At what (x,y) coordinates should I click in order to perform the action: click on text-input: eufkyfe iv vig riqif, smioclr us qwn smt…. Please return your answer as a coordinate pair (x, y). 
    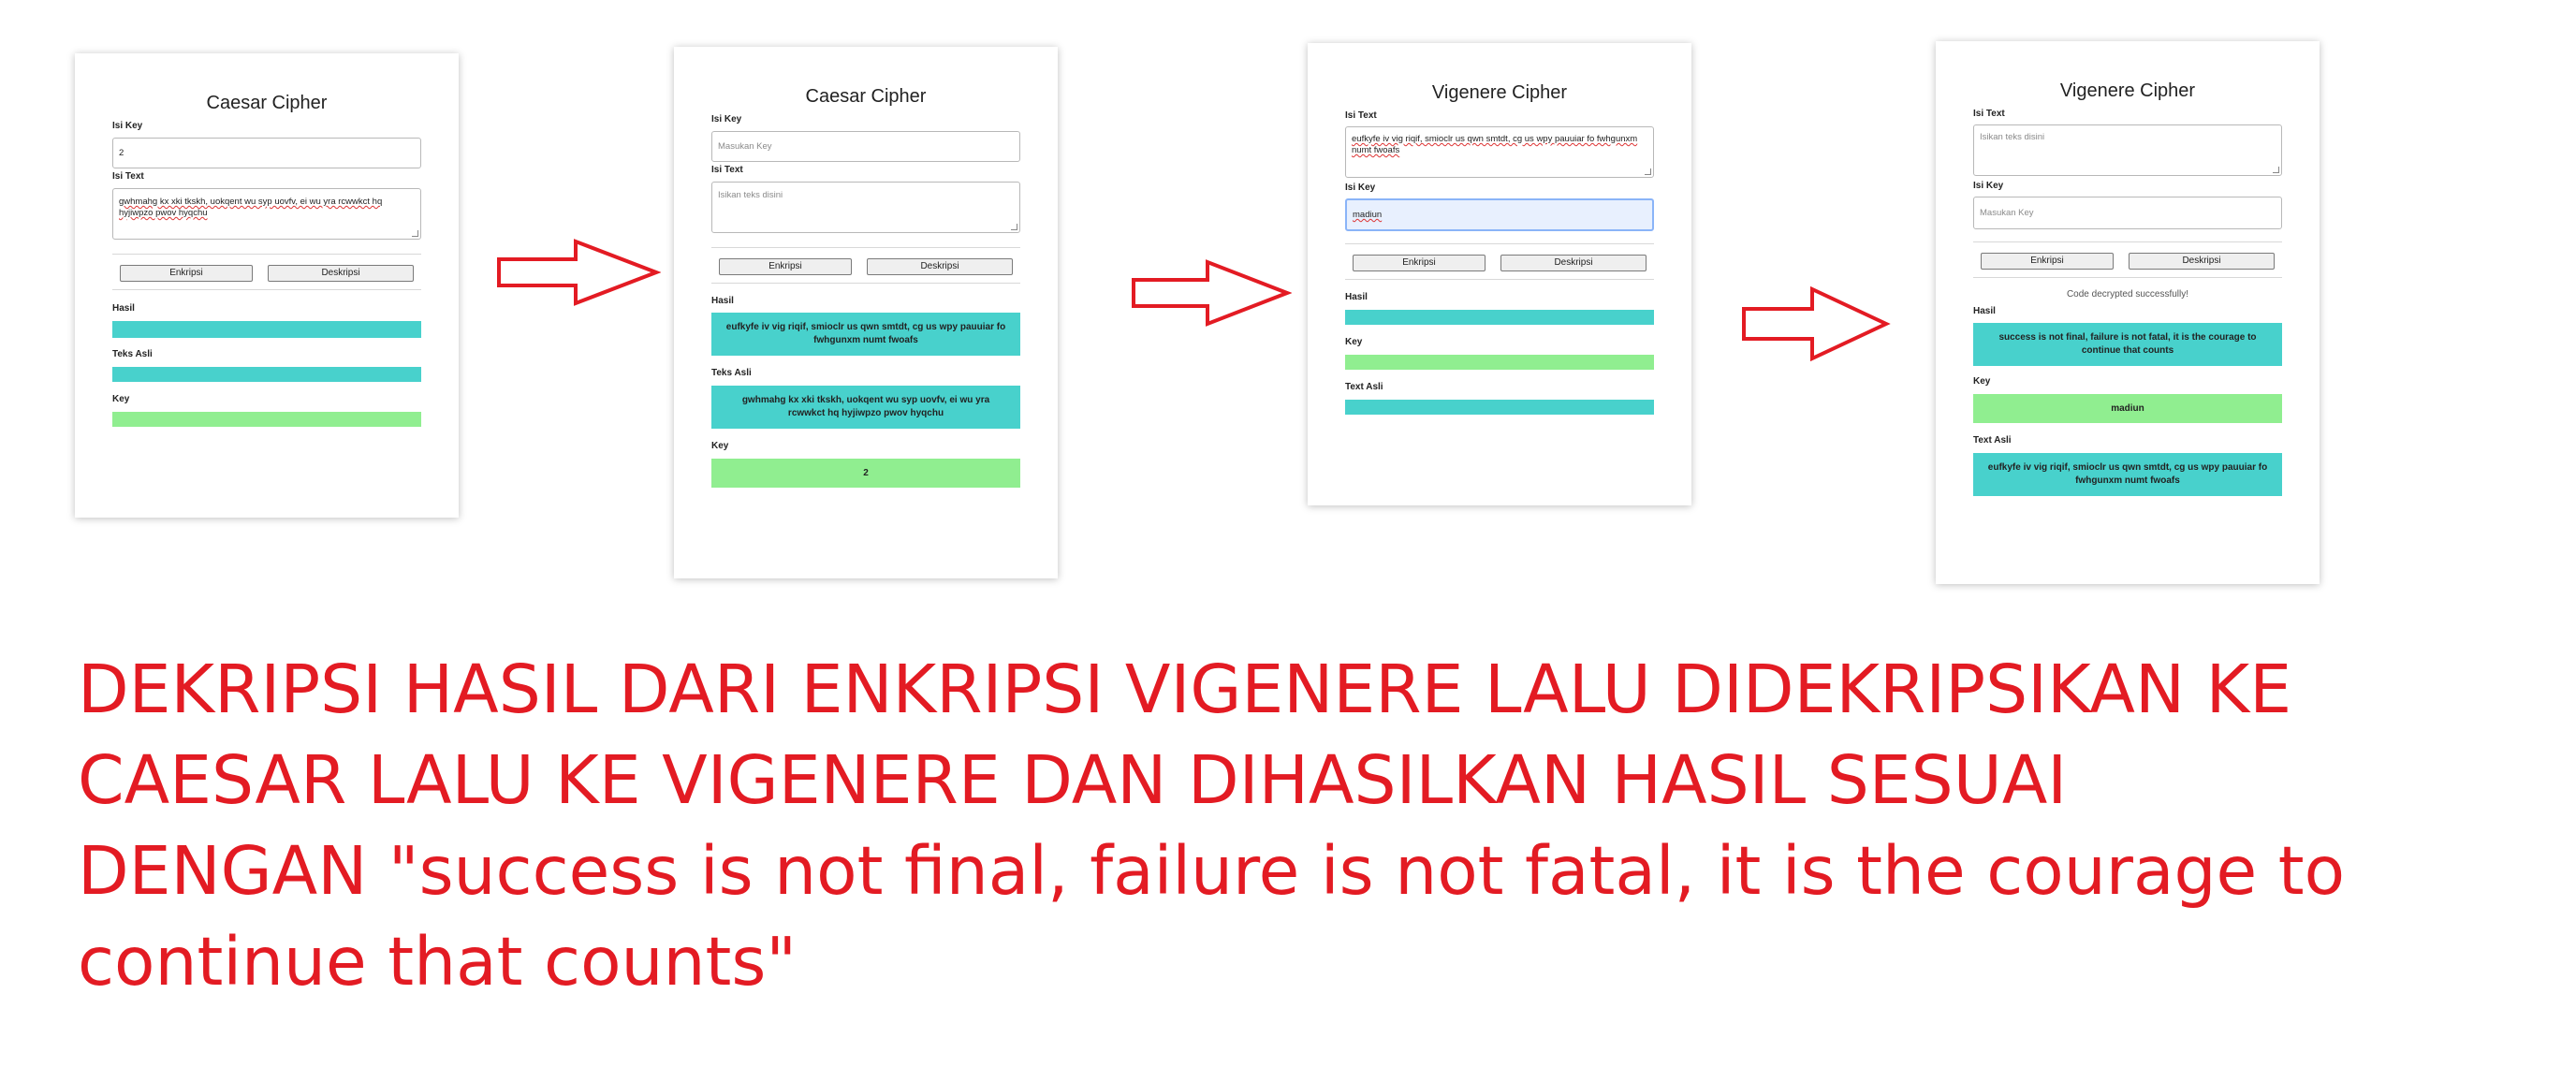
    Looking at the image, I should click on (1499, 152).